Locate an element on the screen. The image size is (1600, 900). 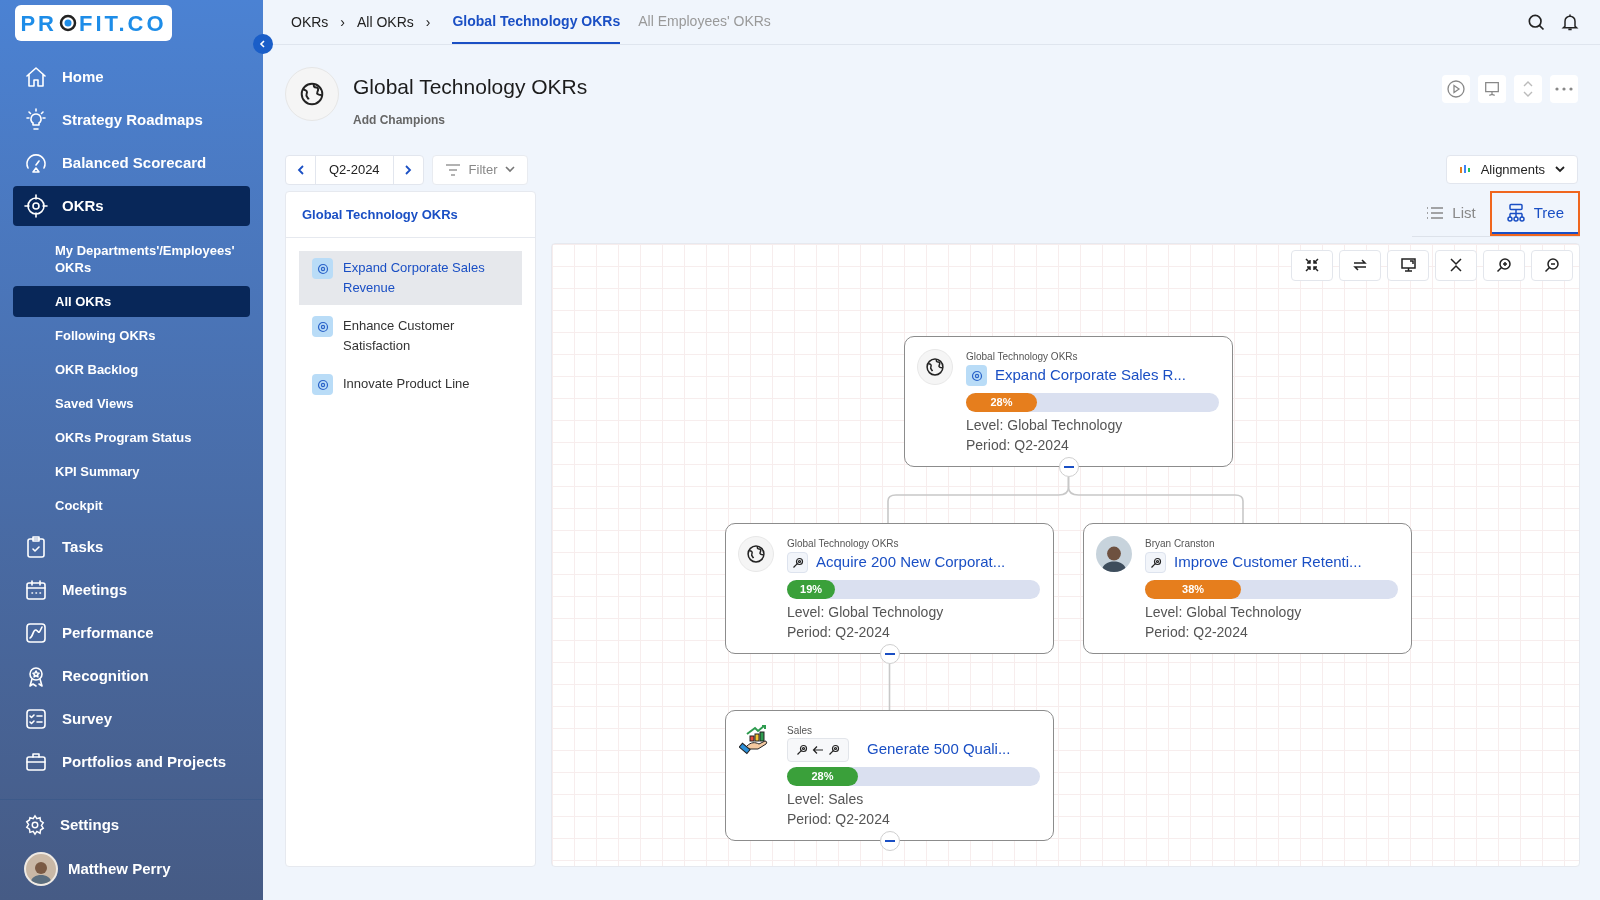
add-champions-link: Add Champions is located at coordinates (470, 119).